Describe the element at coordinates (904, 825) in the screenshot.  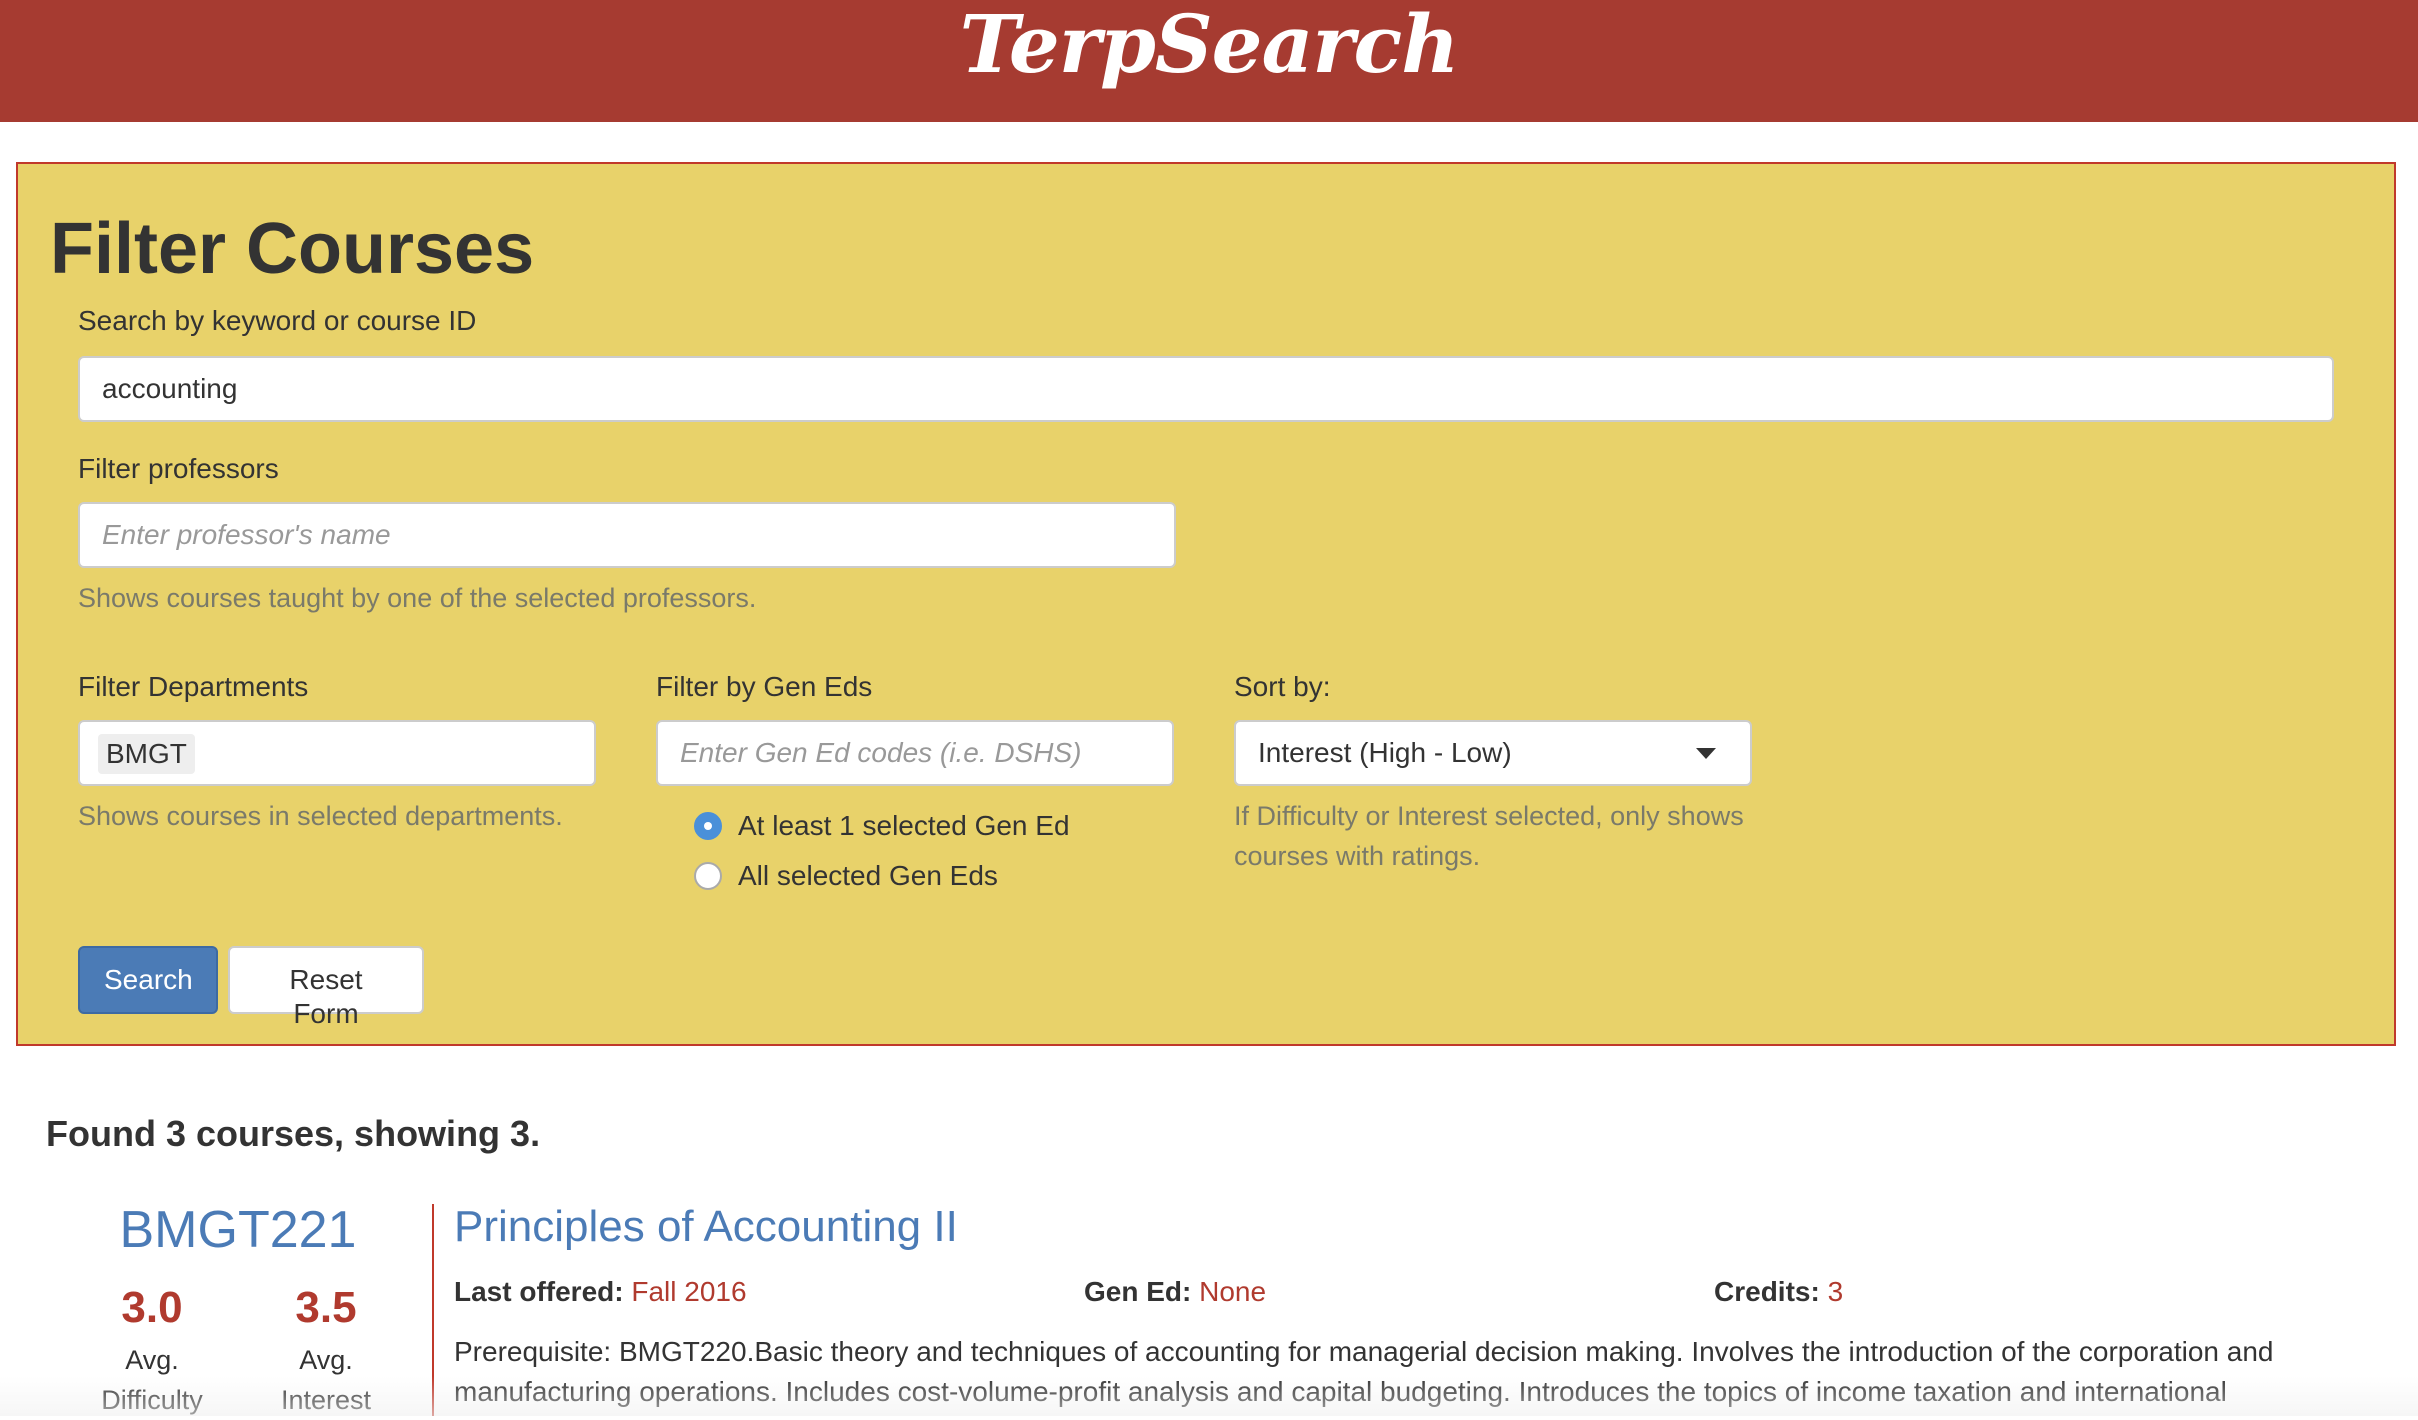
I see `gened-option-any-label: At least 1 selected Gen Ed` at that location.